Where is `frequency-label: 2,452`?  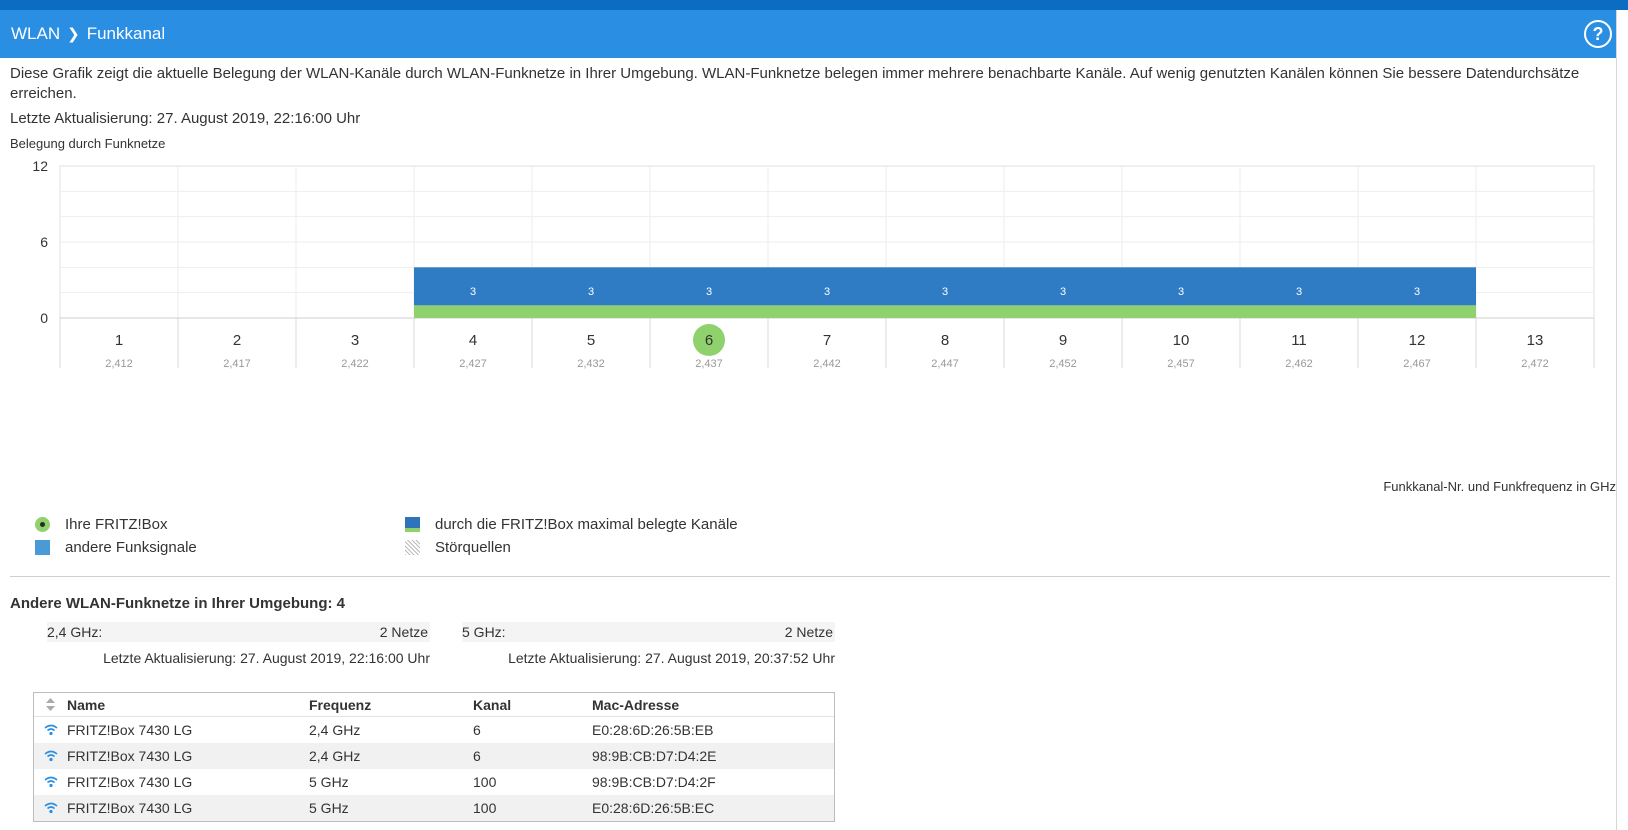
frequency-label: 2,452 is located at coordinates (1063, 364).